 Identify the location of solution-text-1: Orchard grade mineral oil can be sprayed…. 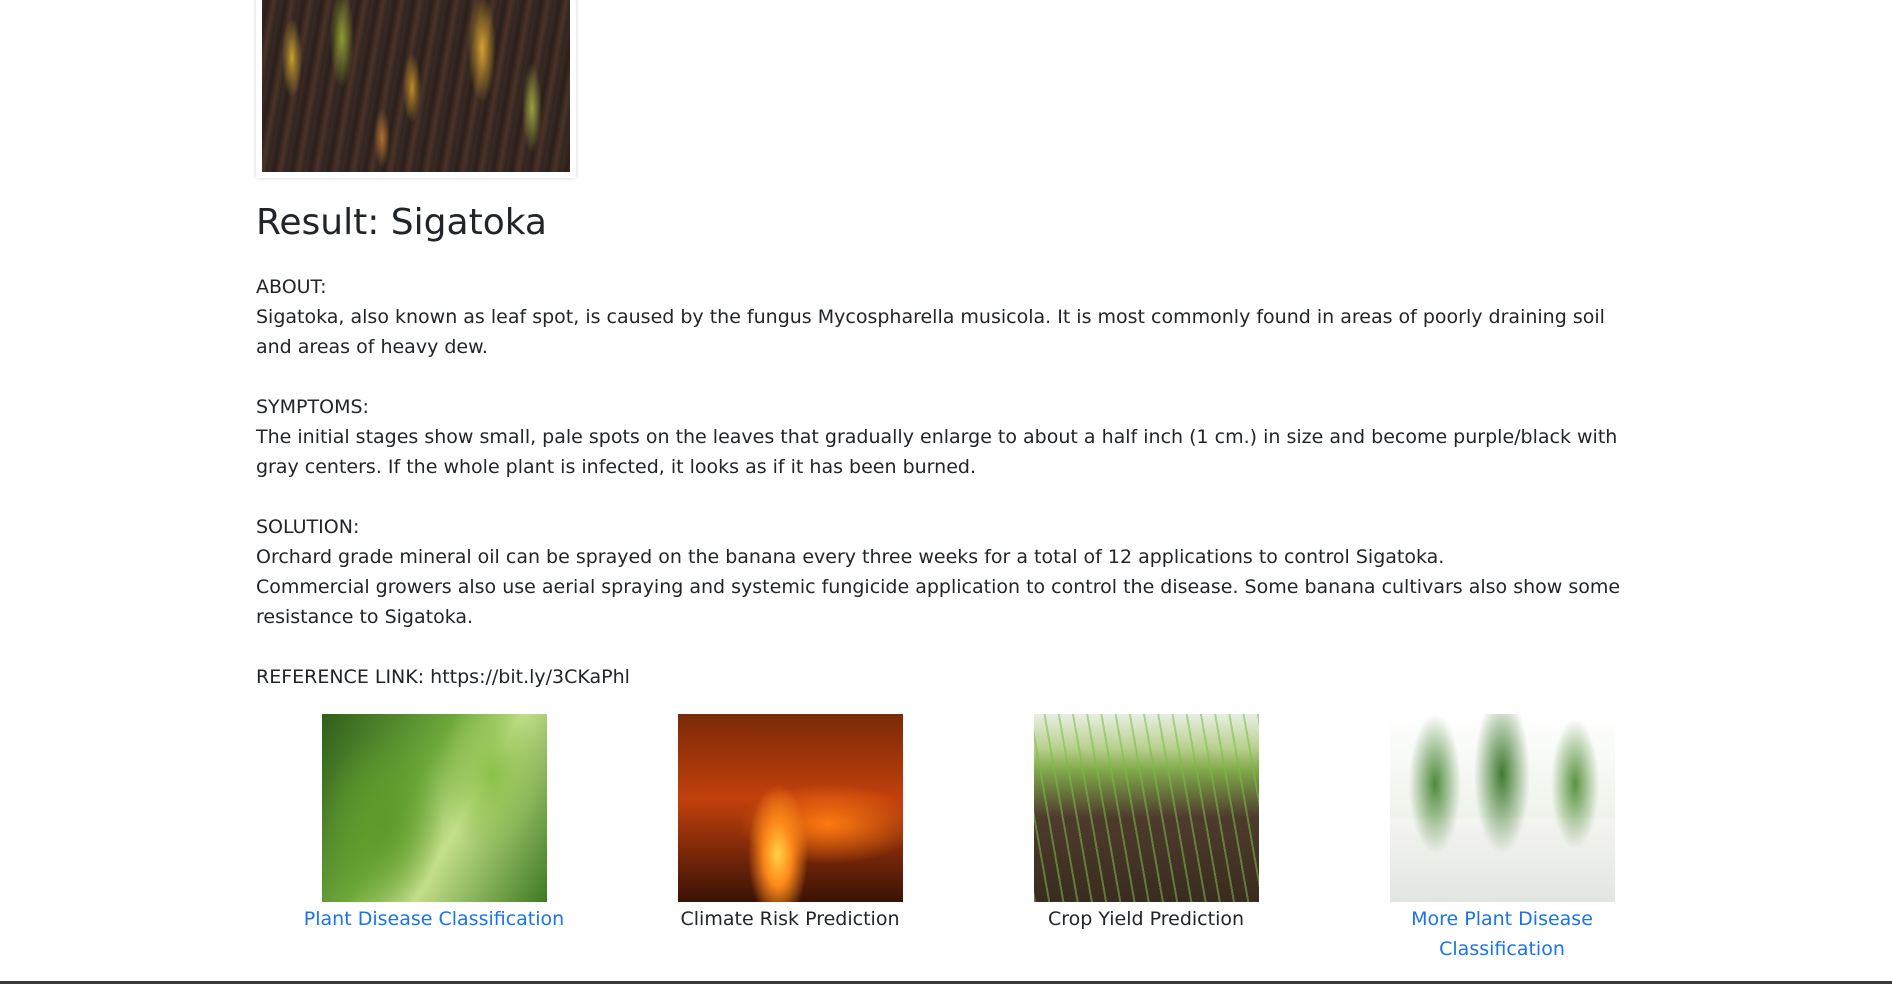
(850, 557).